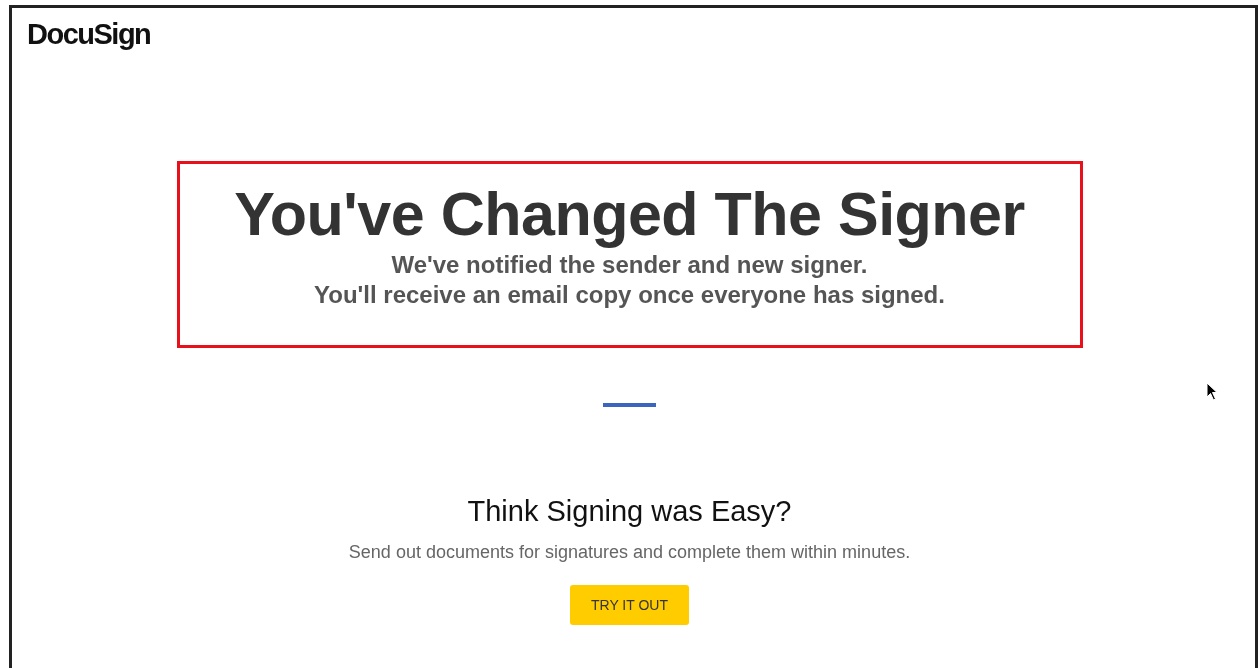 Image resolution: width=1260 pixels, height=668 pixels. What do you see at coordinates (629, 605) in the screenshot?
I see `try-button: TRY IT OUT` at bounding box center [629, 605].